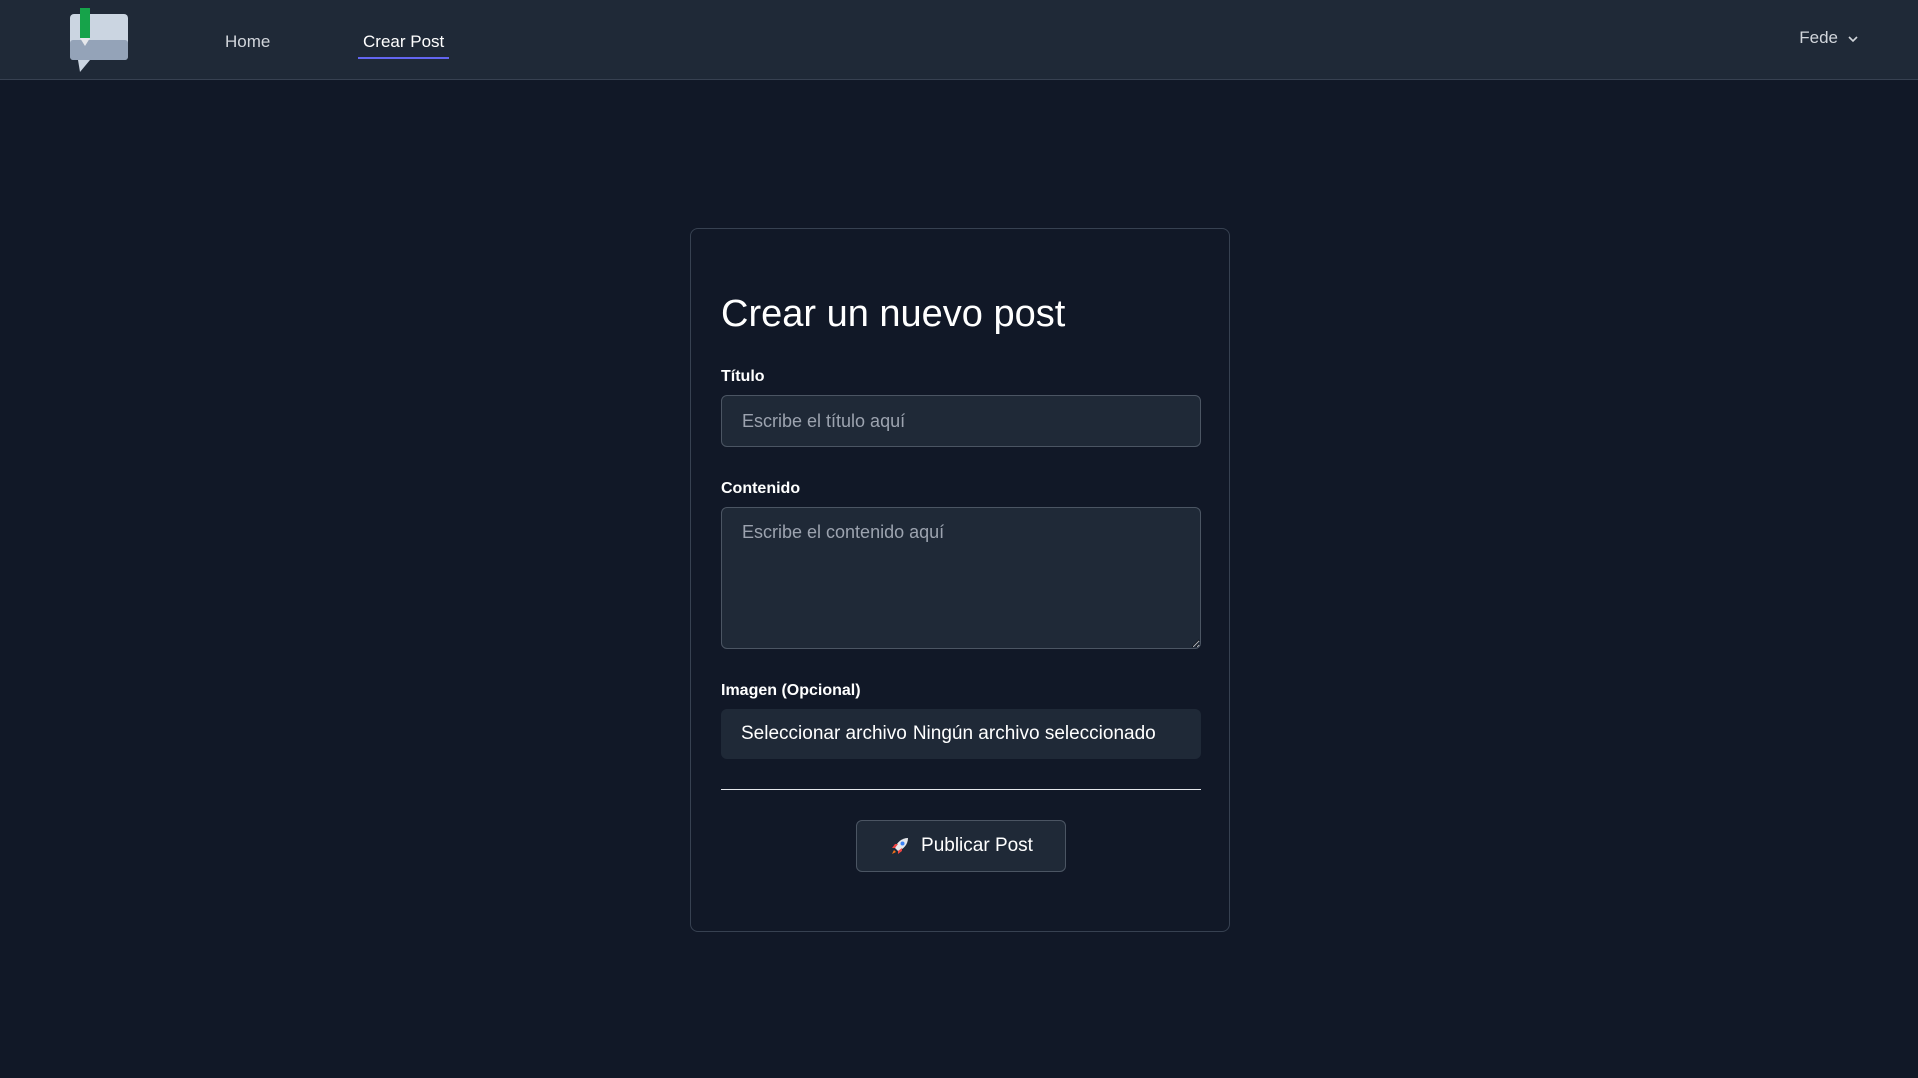 This screenshot has height=1078, width=1918. What do you see at coordinates (961, 421) in the screenshot?
I see `title-input` at bounding box center [961, 421].